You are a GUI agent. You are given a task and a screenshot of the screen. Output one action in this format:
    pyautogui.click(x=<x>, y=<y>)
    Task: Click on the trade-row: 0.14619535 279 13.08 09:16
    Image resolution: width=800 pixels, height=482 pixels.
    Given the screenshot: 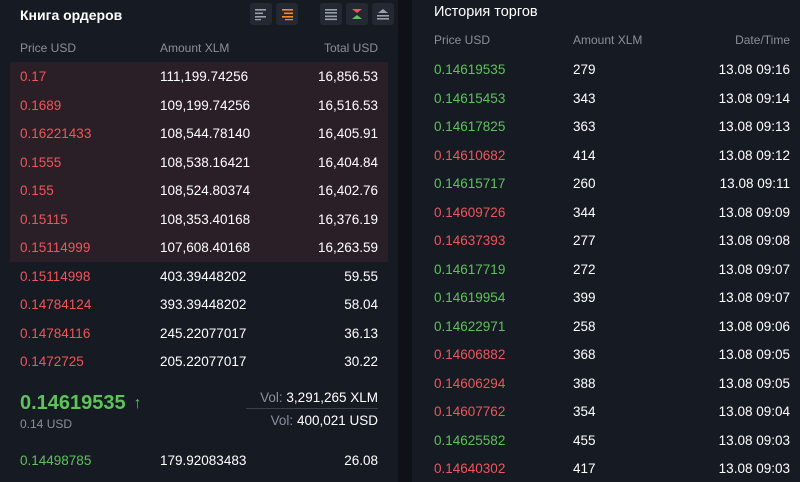 What is the action you would take?
    pyautogui.click(x=606, y=69)
    